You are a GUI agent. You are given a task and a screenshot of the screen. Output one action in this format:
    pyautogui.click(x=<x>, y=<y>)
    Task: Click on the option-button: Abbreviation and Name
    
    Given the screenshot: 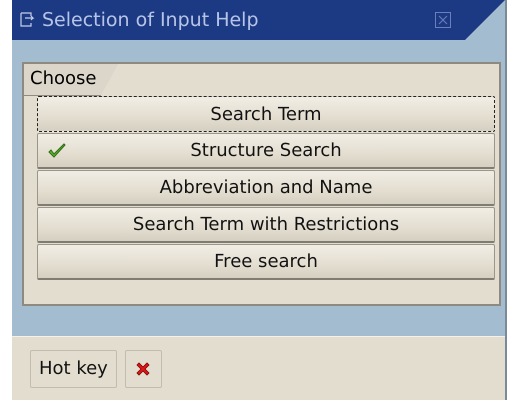 What is the action you would take?
    pyautogui.click(x=266, y=188)
    